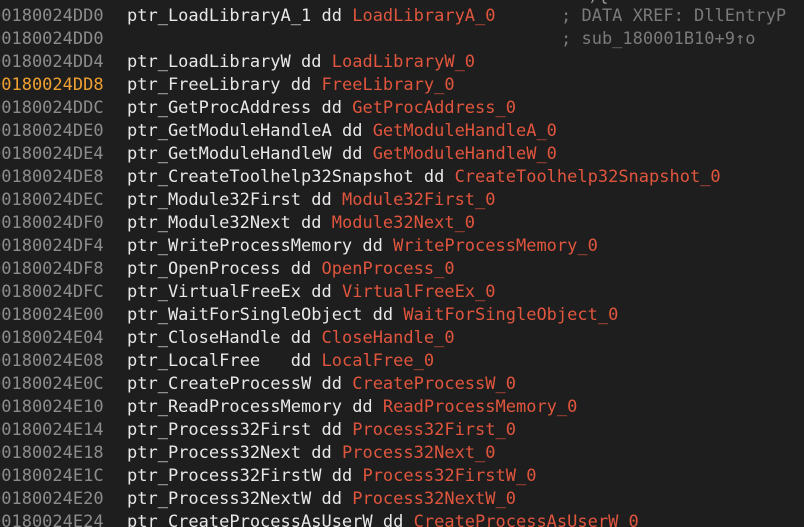  What do you see at coordinates (250, 519) in the screenshot?
I see `symbol-name: ptr_CreateProcessAsUserW` at bounding box center [250, 519].